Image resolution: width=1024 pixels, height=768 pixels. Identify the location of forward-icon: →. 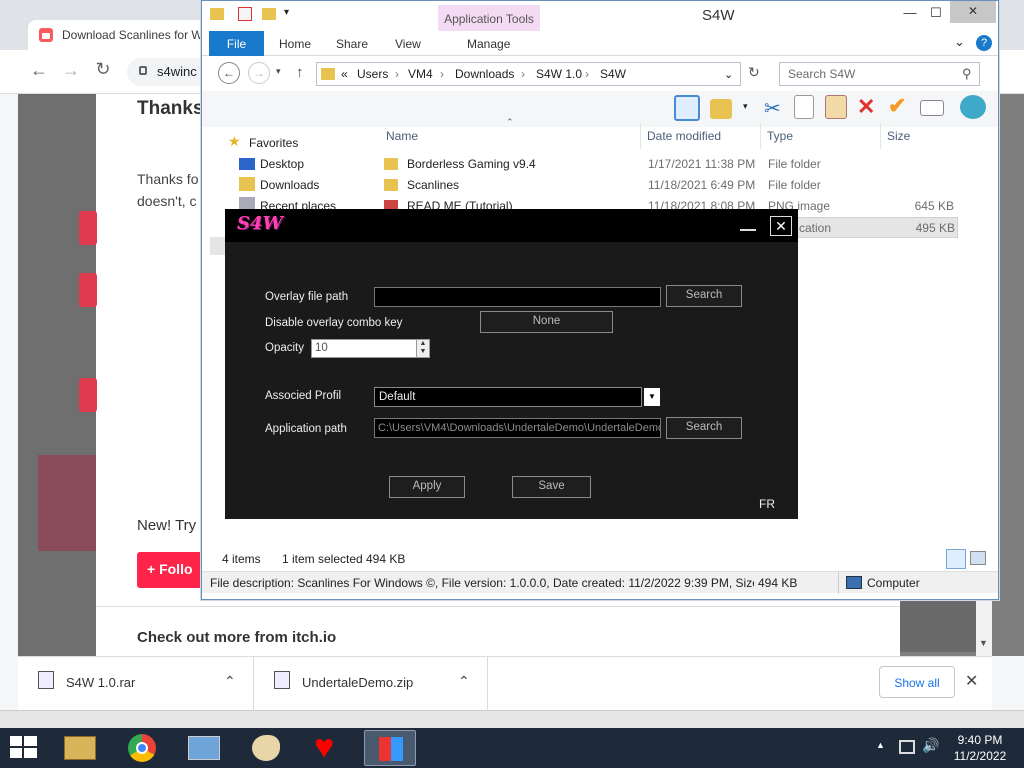
(259, 73).